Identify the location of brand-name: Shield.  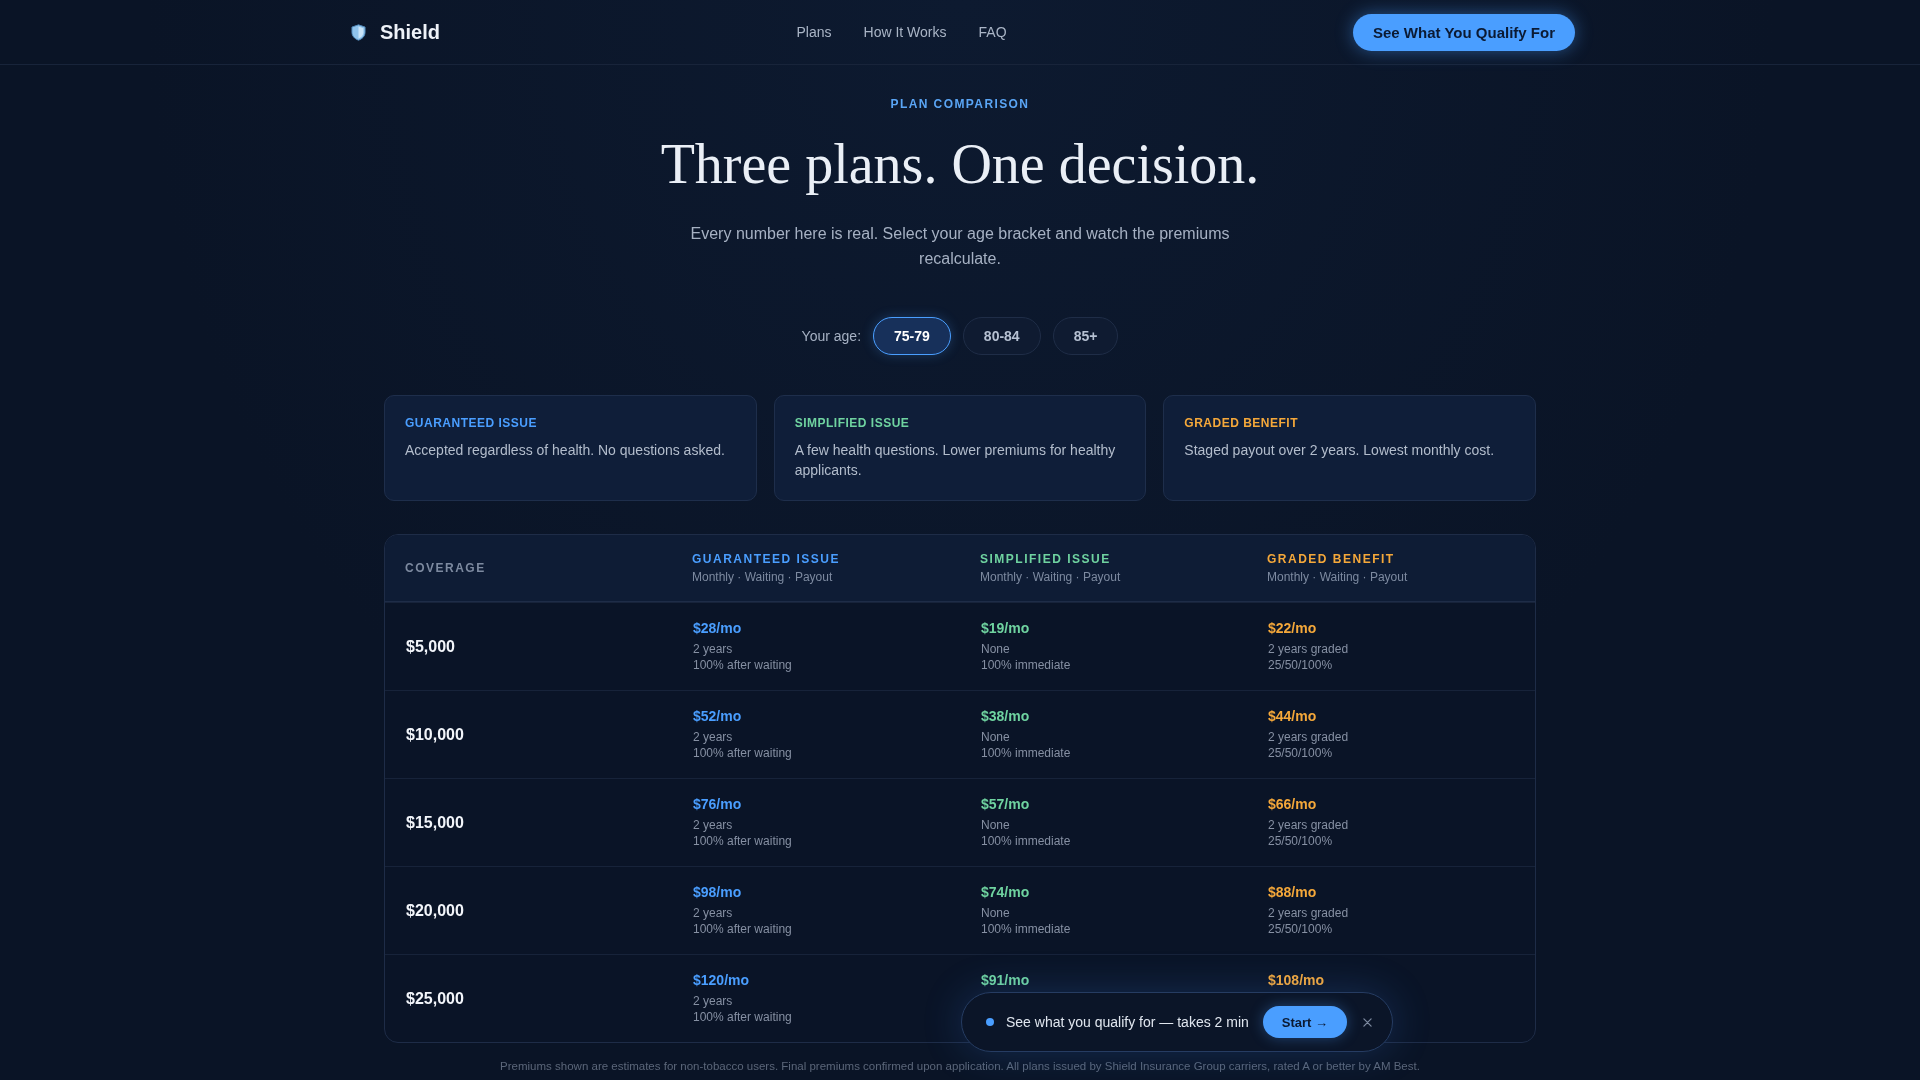
(410, 32).